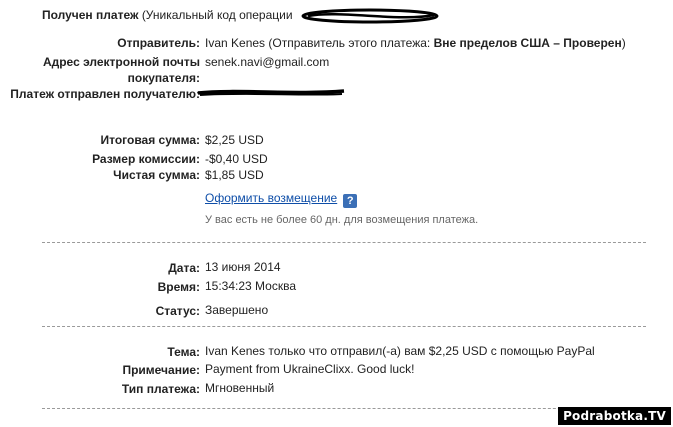 This screenshot has width=673, height=427. I want to click on header-subtitle: (Уникальный код операции, so click(217, 15).